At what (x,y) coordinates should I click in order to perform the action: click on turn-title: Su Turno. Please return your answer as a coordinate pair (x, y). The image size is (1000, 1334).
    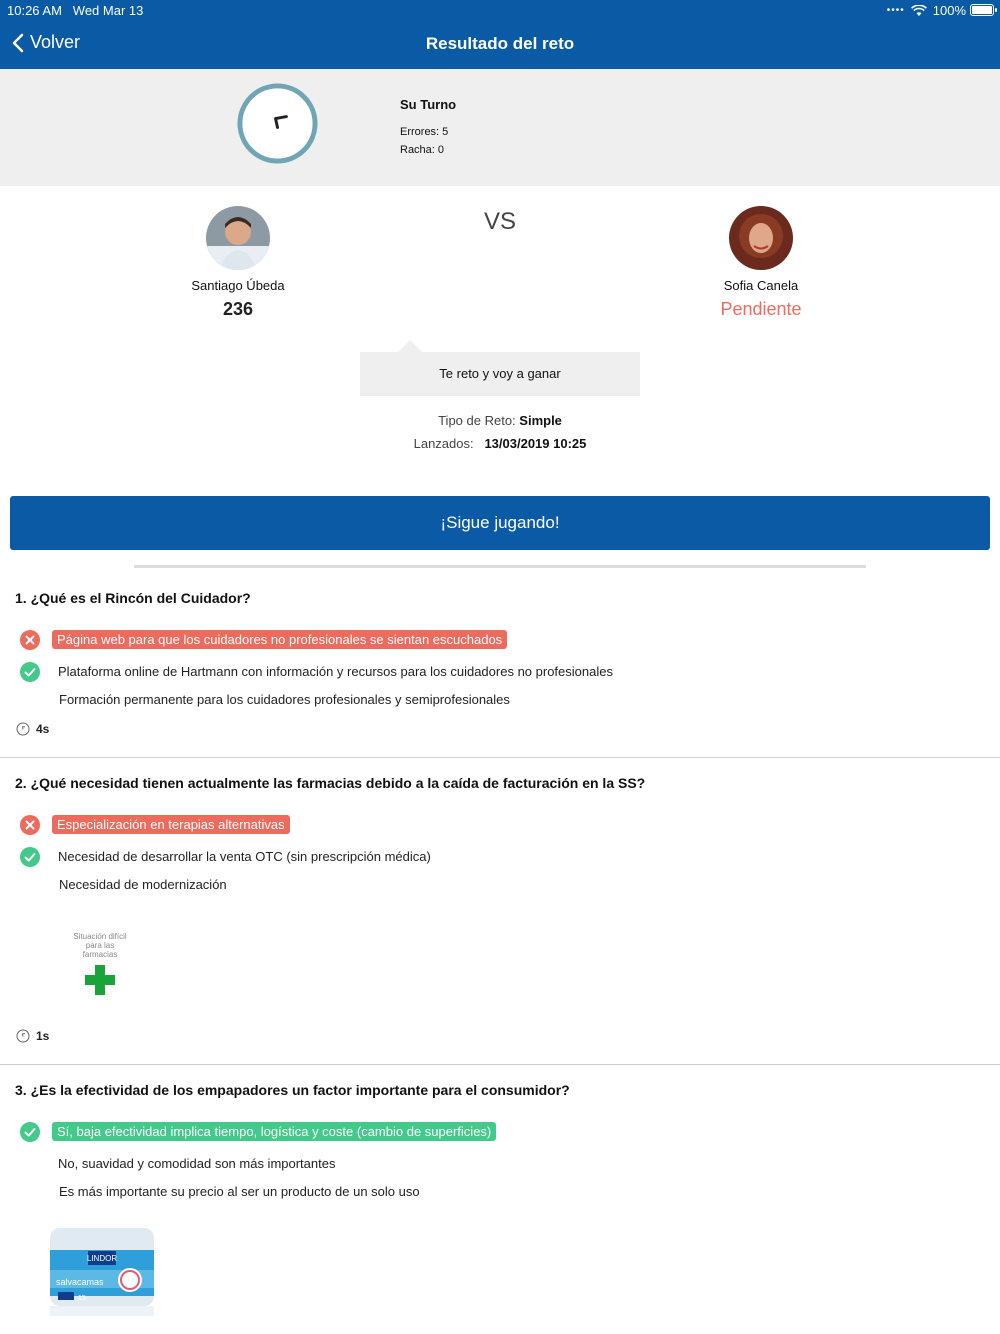
    Looking at the image, I should click on (428, 104).